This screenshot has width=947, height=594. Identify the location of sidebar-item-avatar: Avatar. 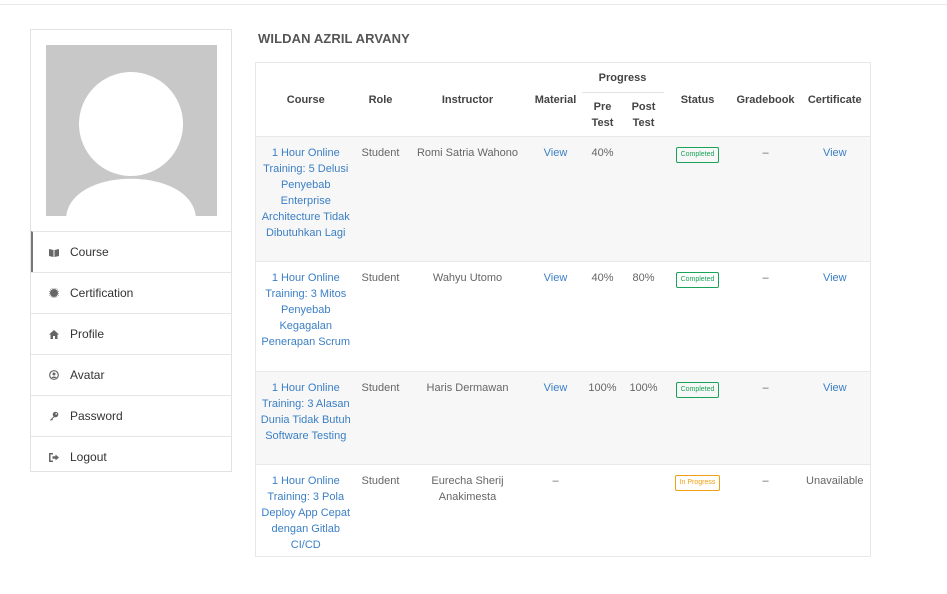
(131, 374).